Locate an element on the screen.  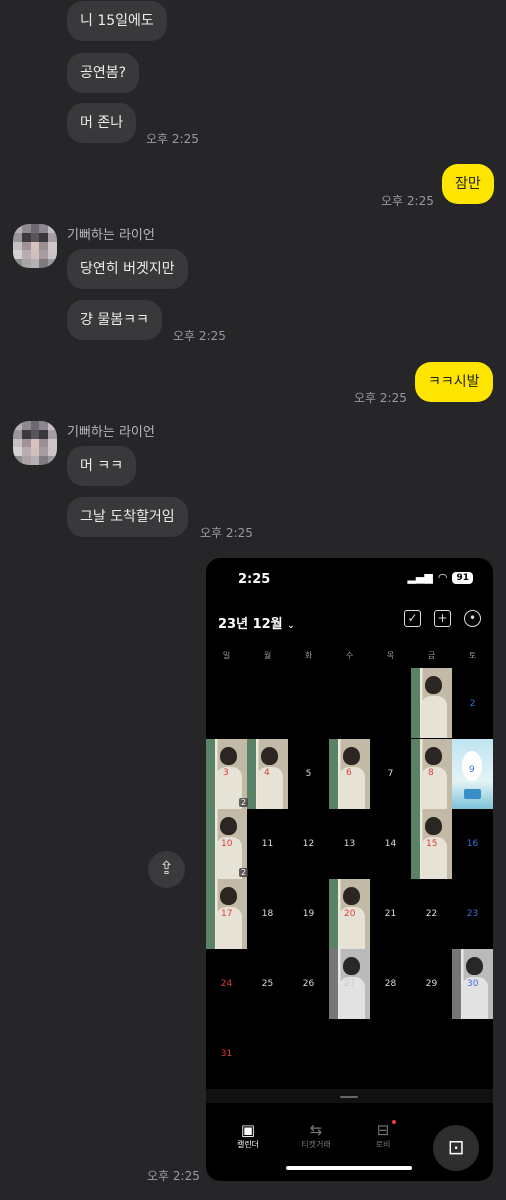
calendar-check-icon: ✓ is located at coordinates (412, 618).